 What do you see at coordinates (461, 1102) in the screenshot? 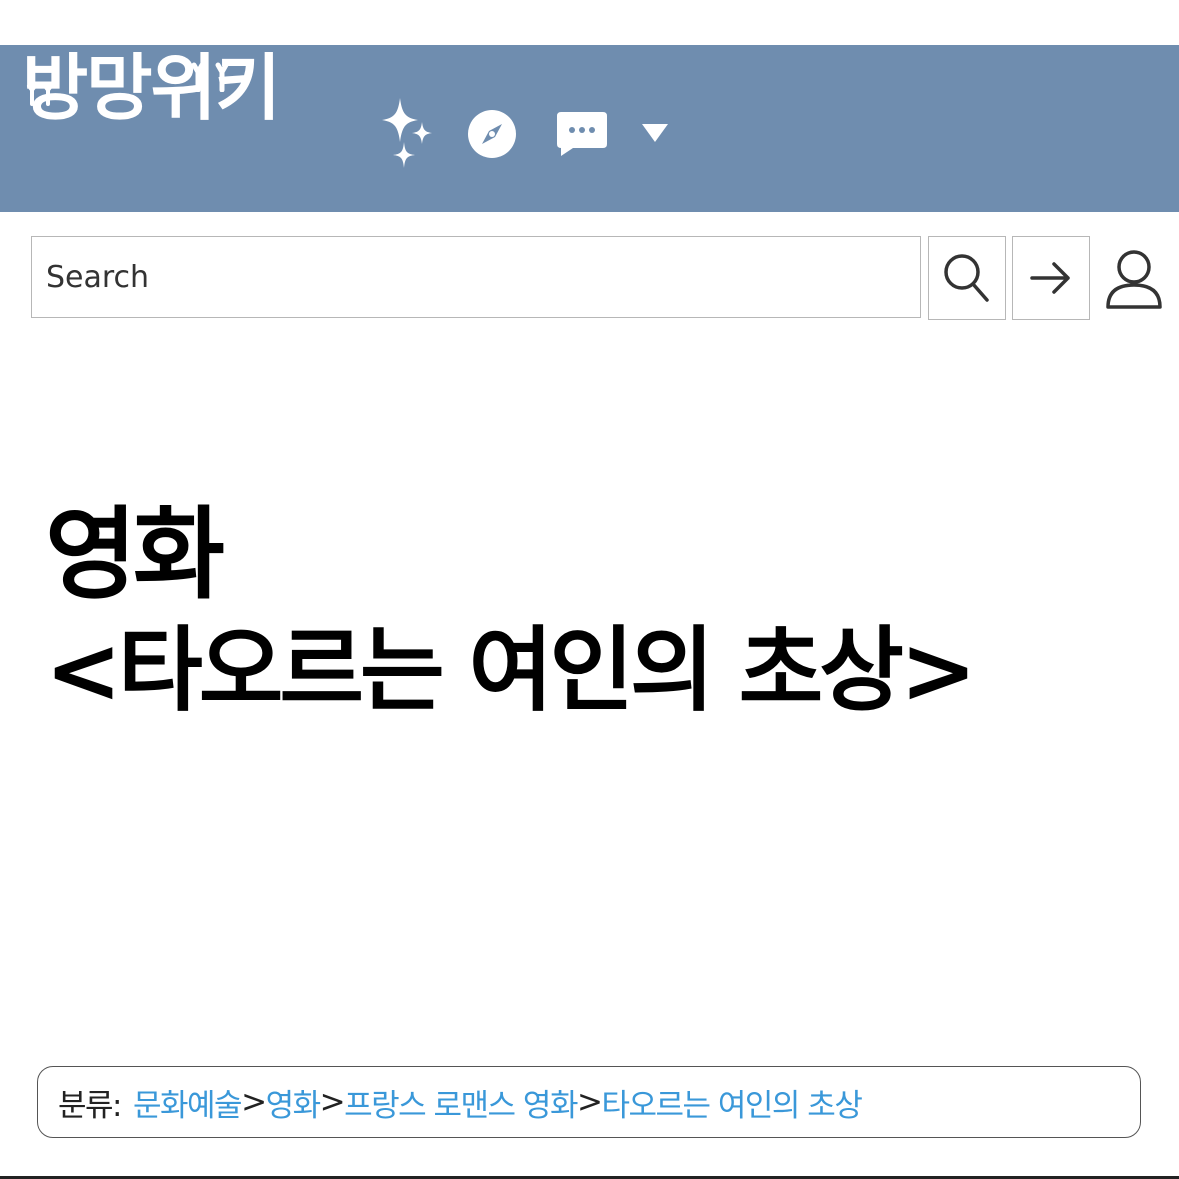
I see `category-link-french-romance-movie: 프랑스 로맨스 영화` at bounding box center [461, 1102].